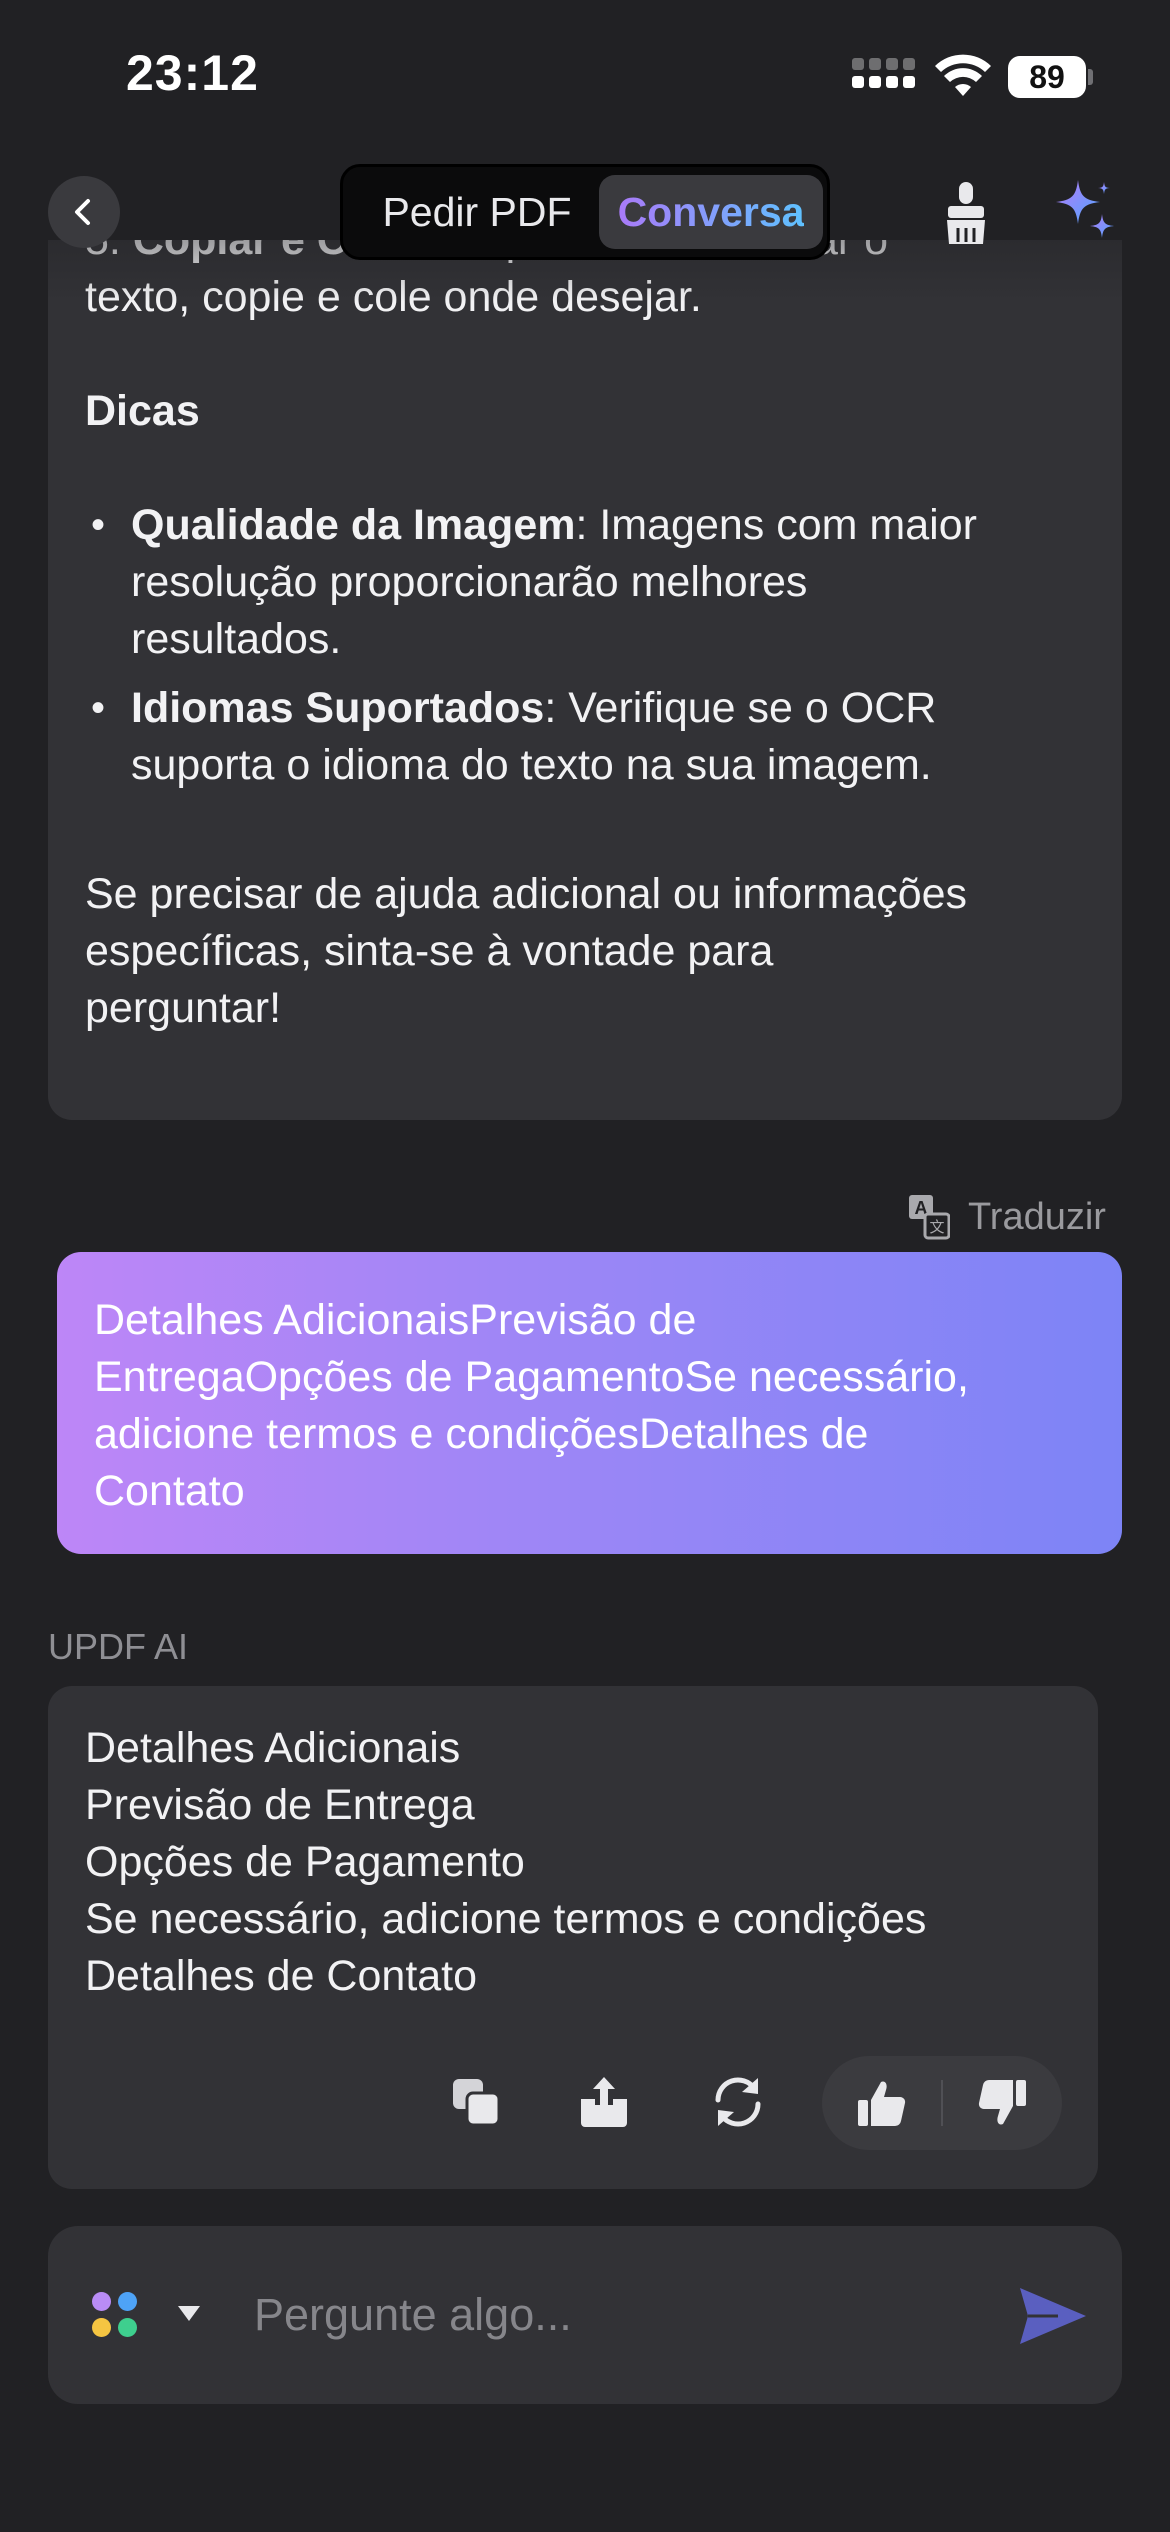  Describe the element at coordinates (142, 411) in the screenshot. I see `tips-heading: Dicas` at that location.